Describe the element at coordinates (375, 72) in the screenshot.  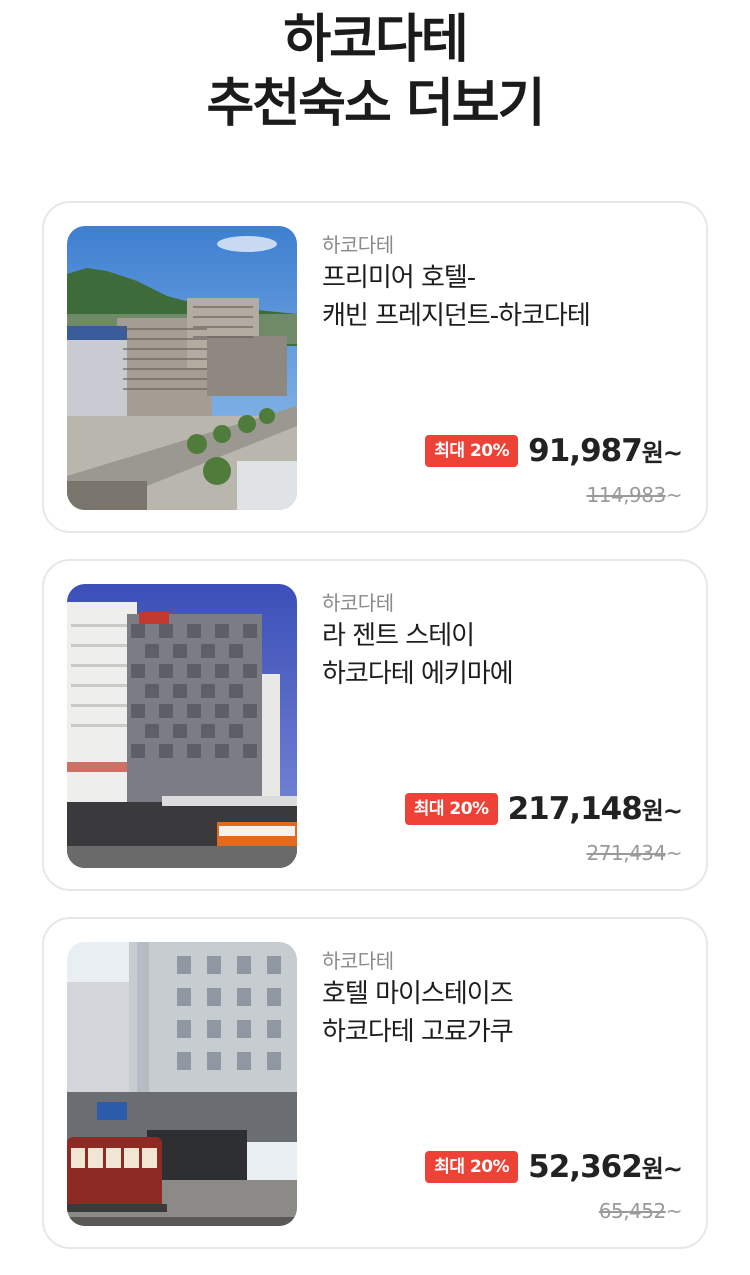
I see `page-title: 하코다테 추천숙소 더보기` at that location.